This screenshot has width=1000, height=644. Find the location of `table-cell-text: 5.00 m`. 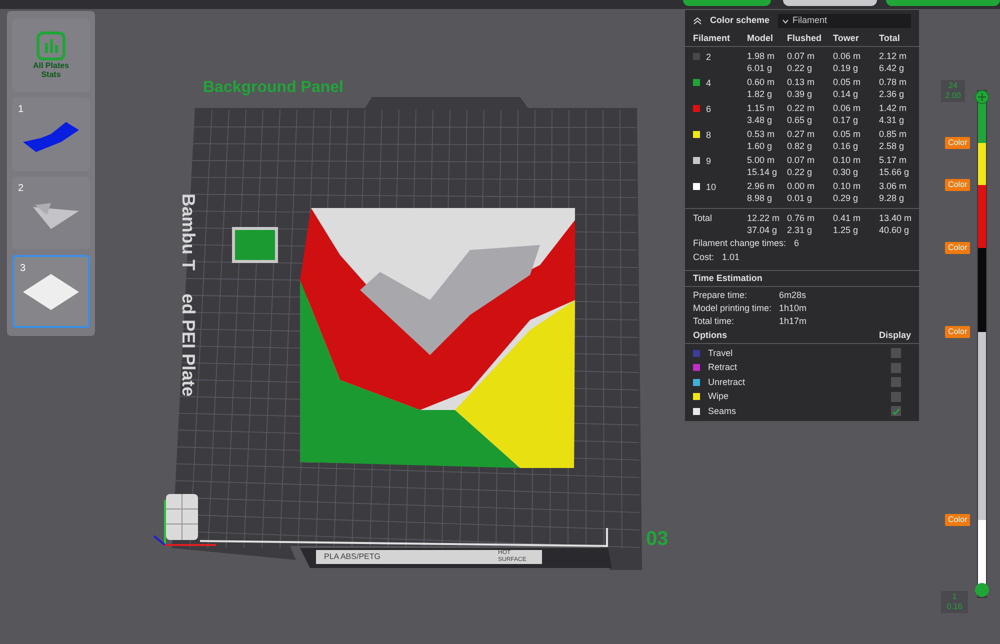

table-cell-text: 5.00 m is located at coordinates (761, 160).